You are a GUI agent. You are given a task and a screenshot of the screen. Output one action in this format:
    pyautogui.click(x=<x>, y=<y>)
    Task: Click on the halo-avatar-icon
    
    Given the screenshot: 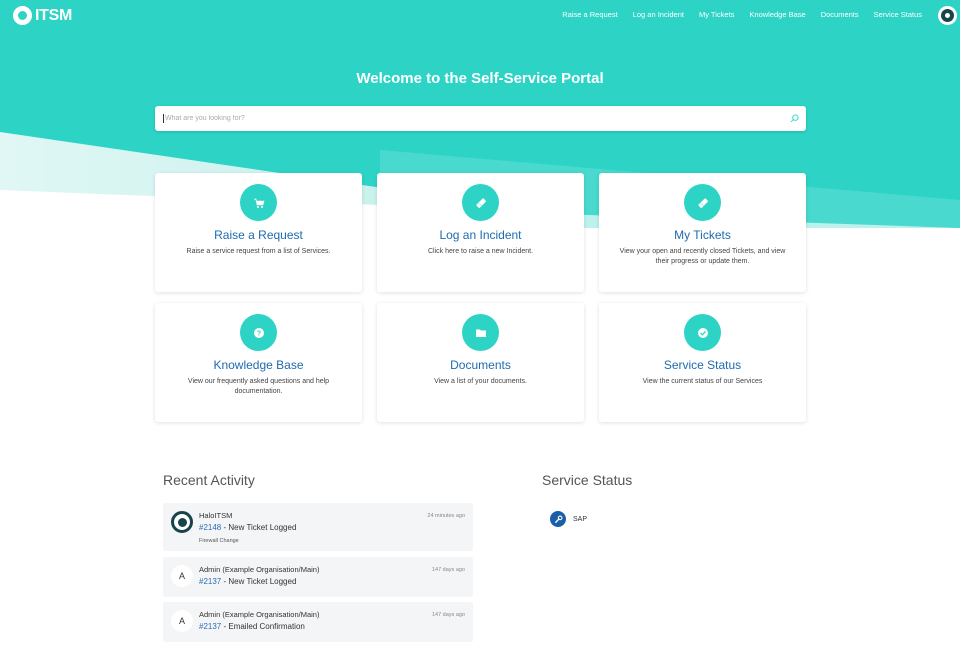 What is the action you would take?
    pyautogui.click(x=182, y=522)
    